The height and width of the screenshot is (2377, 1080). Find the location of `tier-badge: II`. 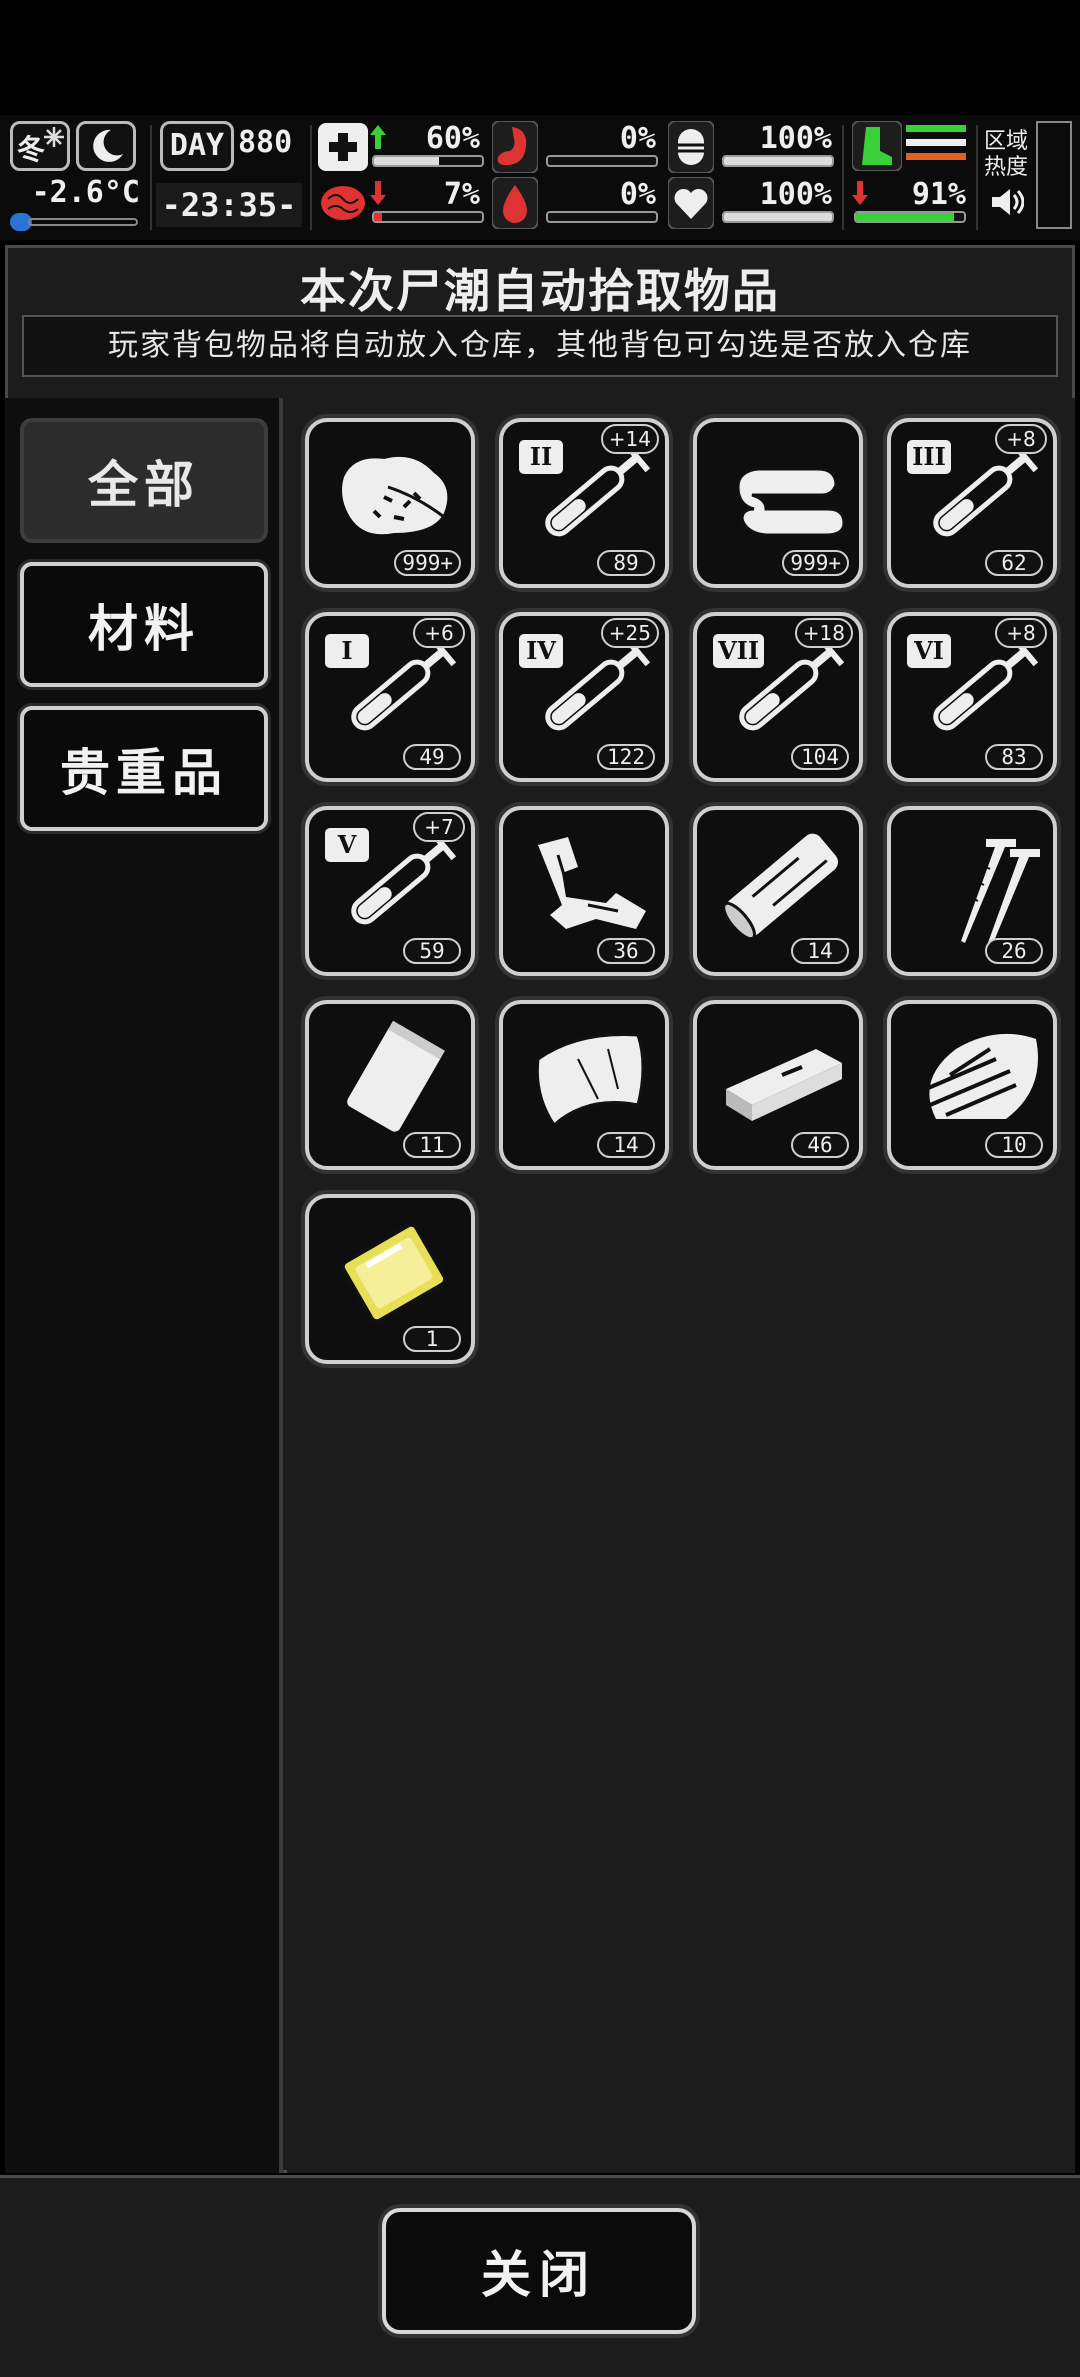

tier-badge: II is located at coordinates (541, 457).